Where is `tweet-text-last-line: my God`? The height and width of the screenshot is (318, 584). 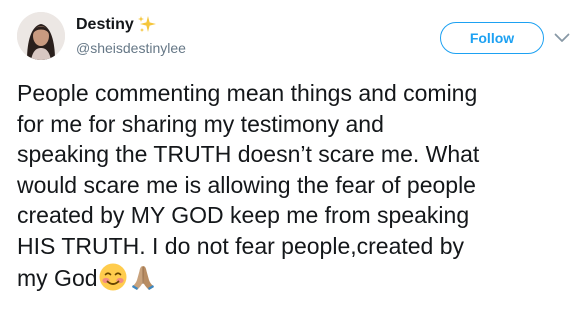
tweet-text-last-line: my God is located at coordinates (297, 277).